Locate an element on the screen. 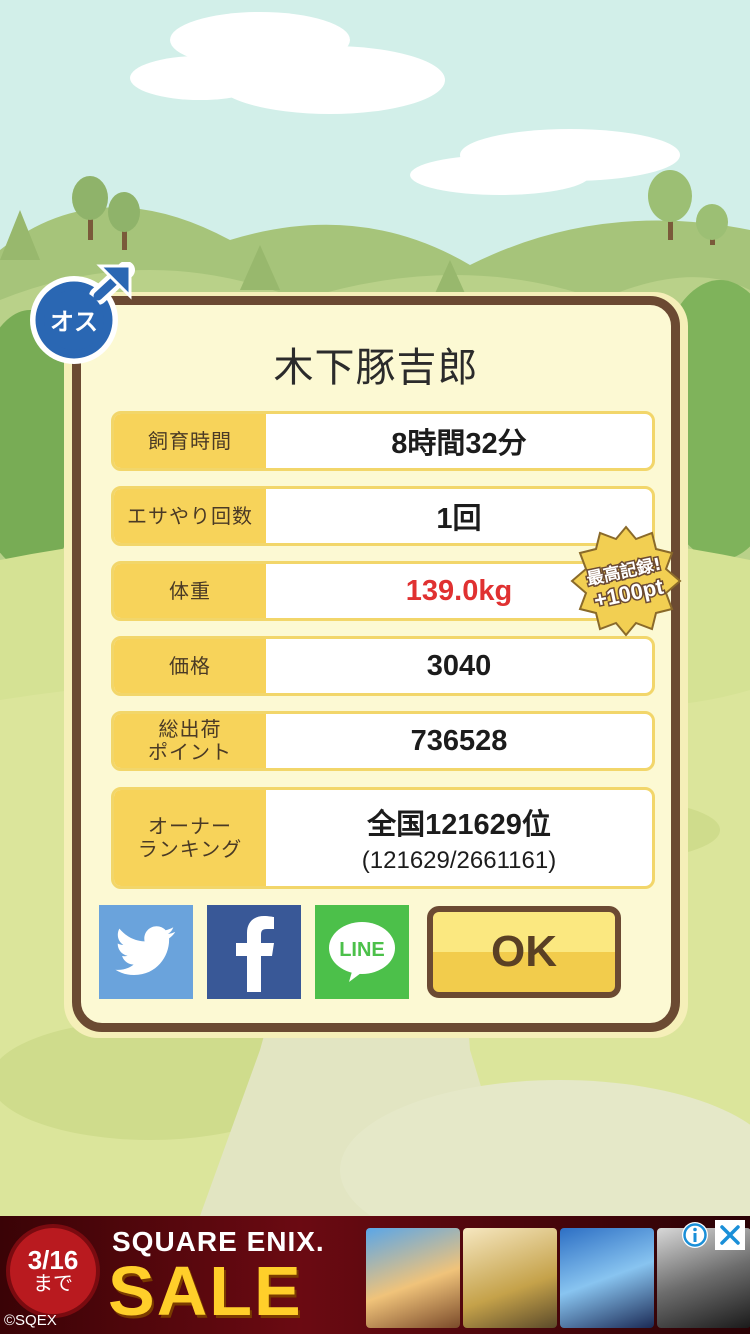 The width and height of the screenshot is (750, 1334). line-label: LINE is located at coordinates (362, 950).